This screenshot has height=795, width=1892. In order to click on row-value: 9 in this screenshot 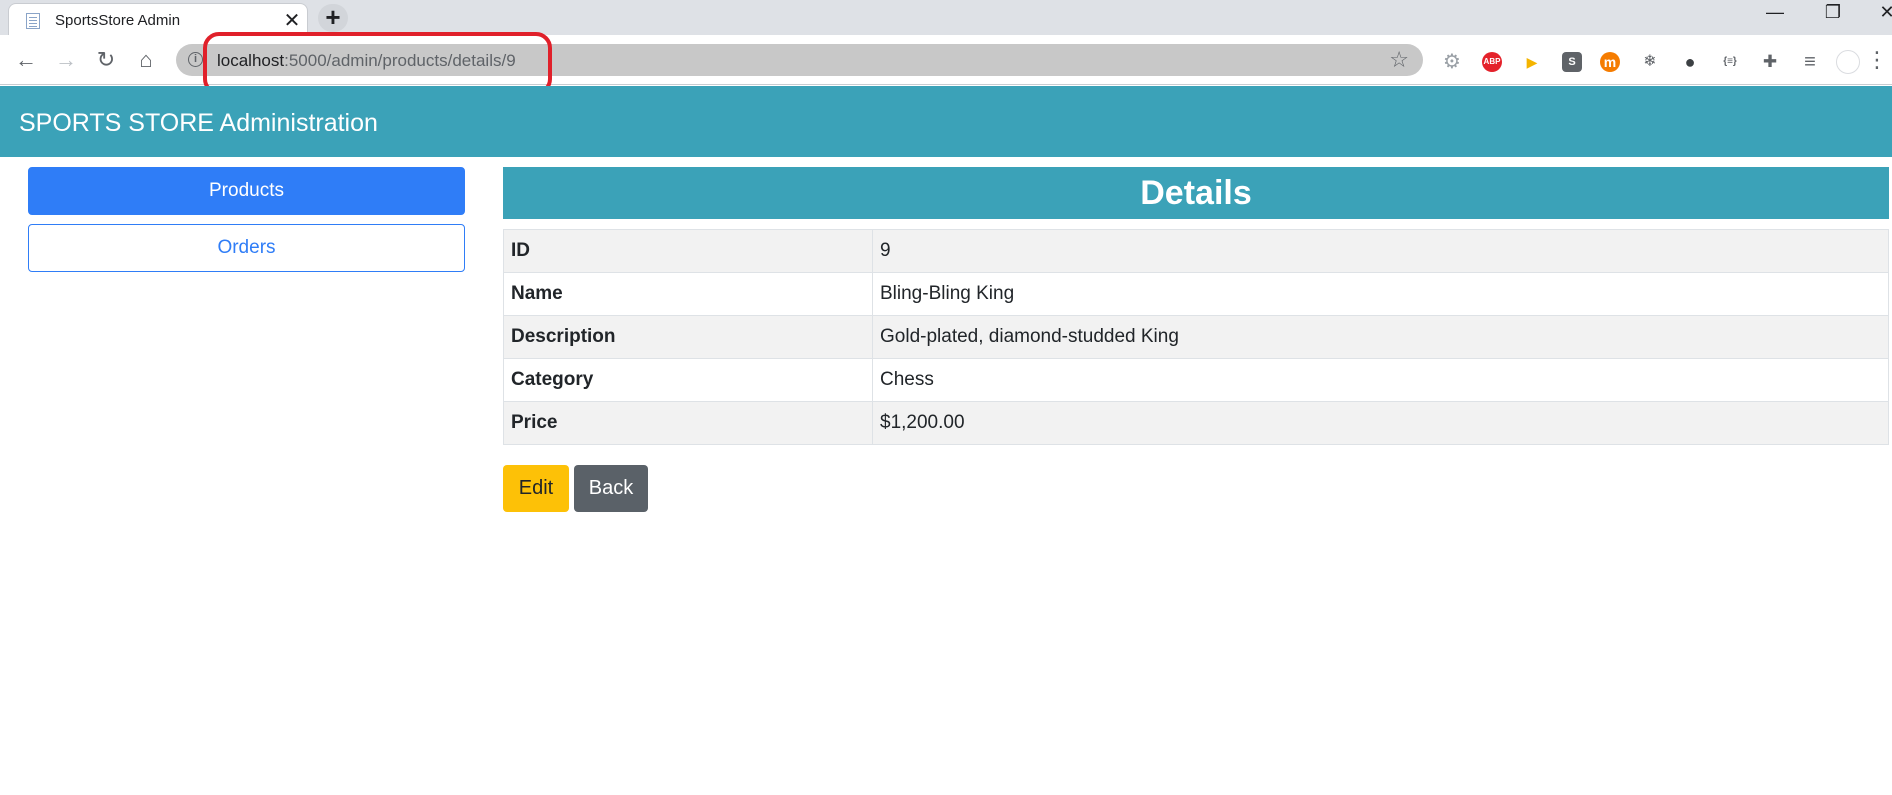, I will do `click(1380, 251)`.